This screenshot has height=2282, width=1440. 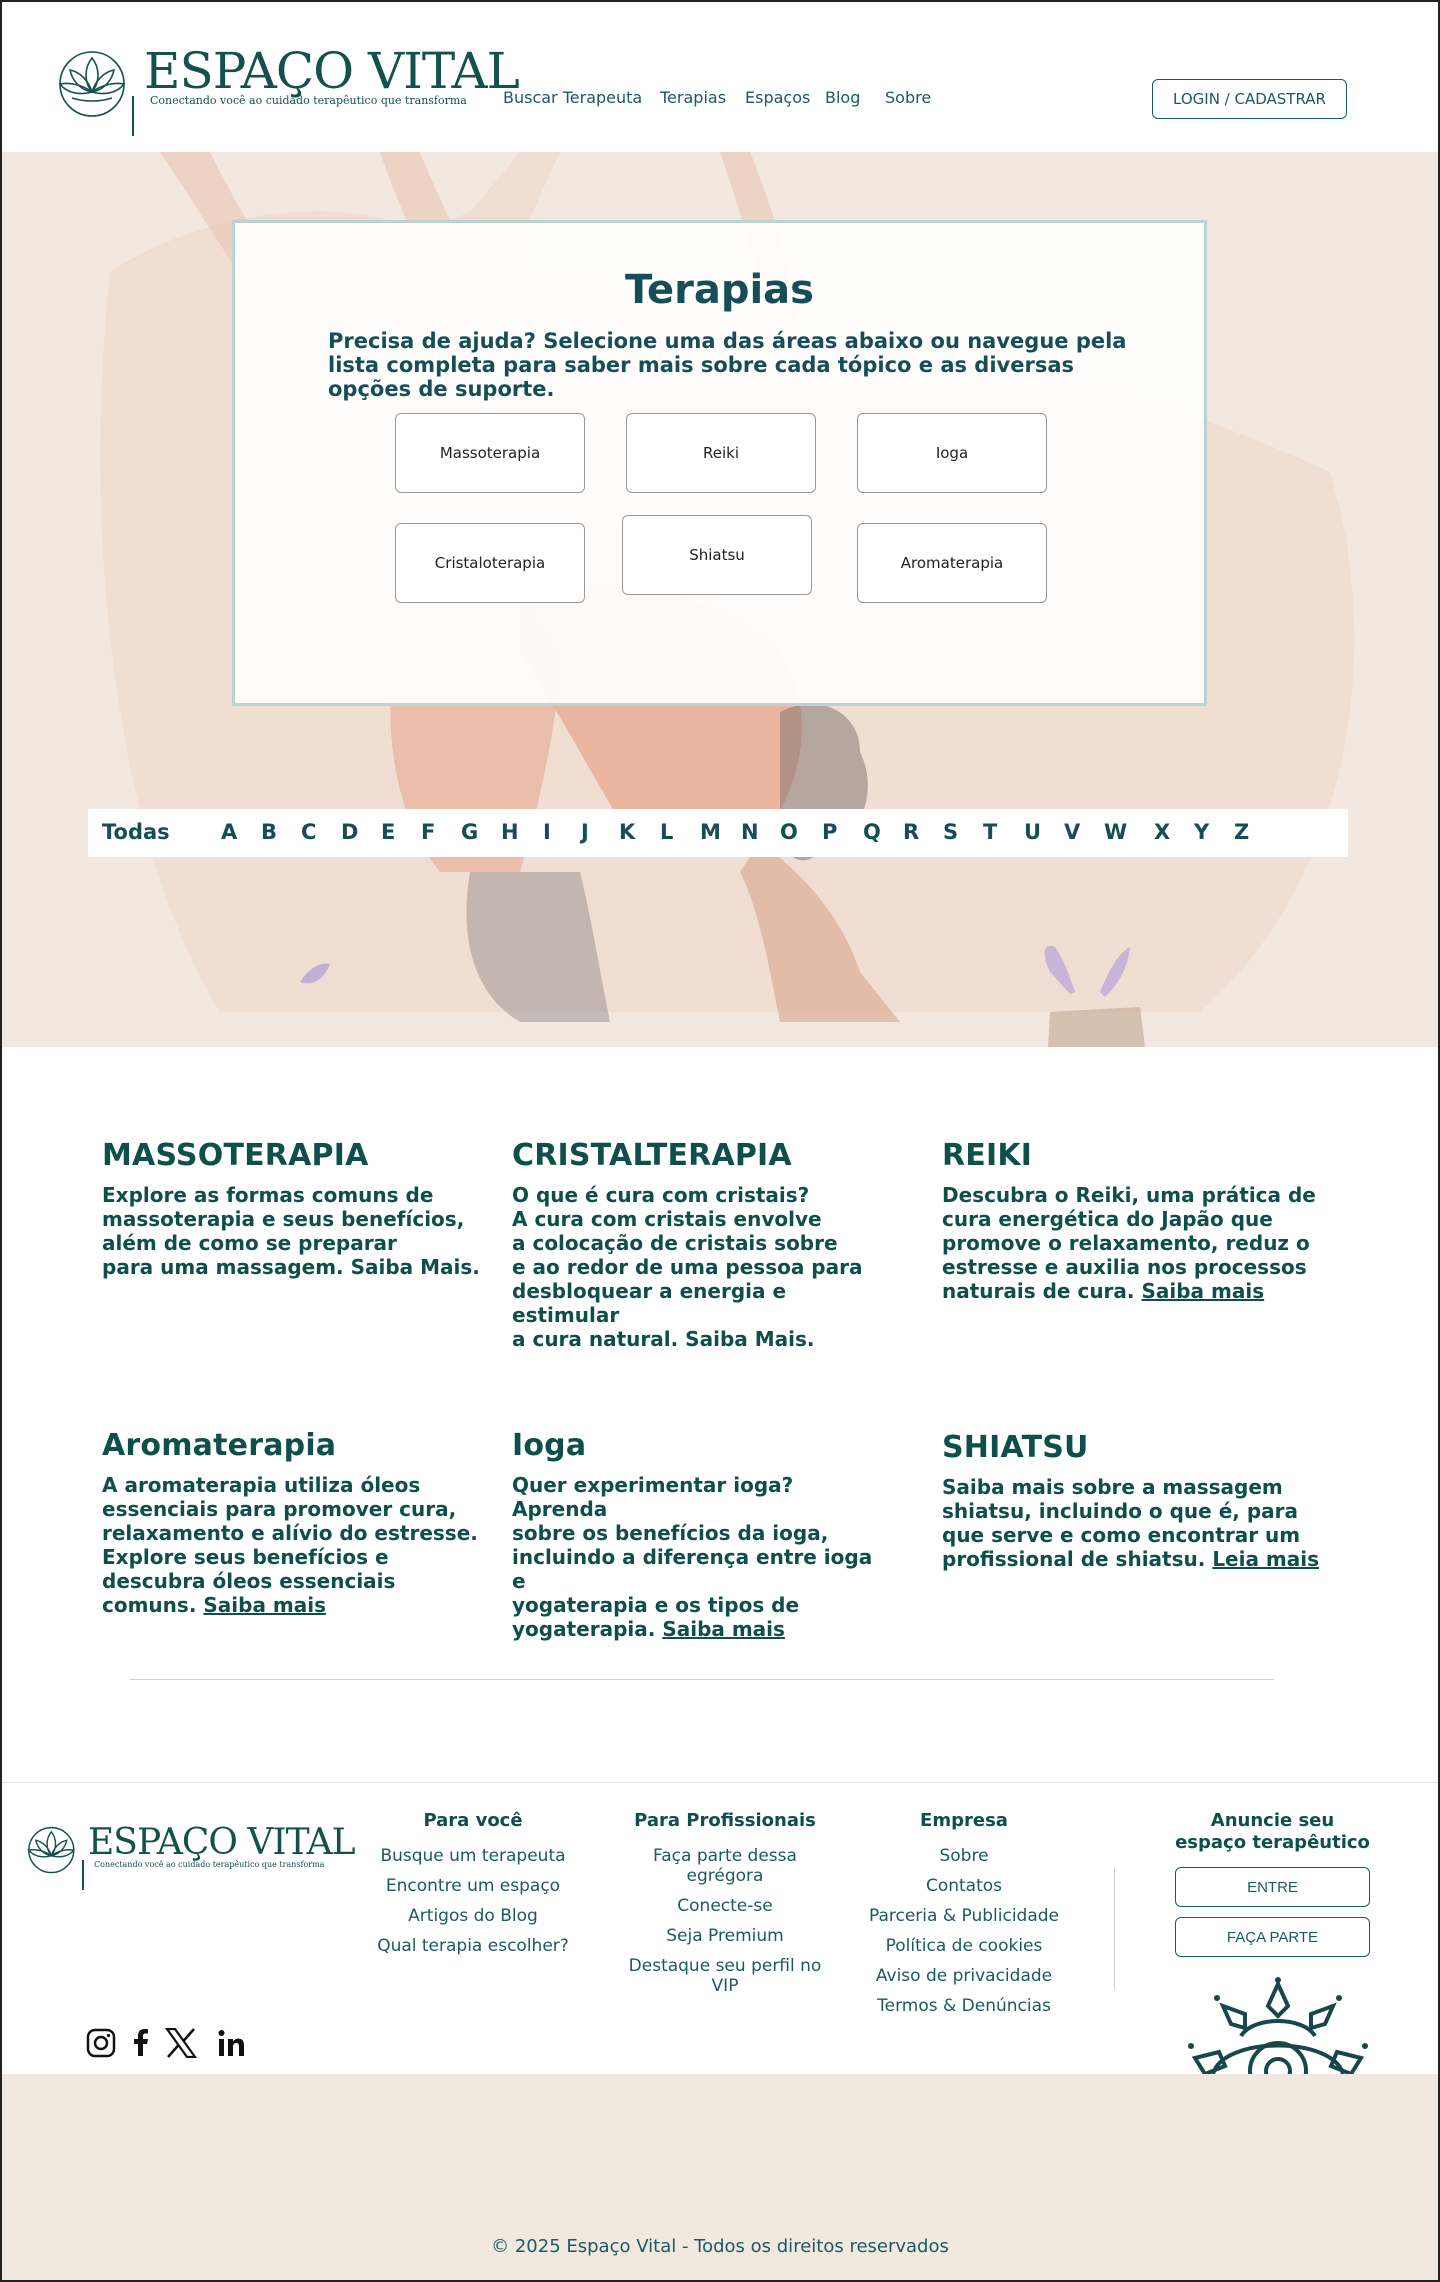 What do you see at coordinates (627, 832) in the screenshot?
I see `filter-letter-k: K` at bounding box center [627, 832].